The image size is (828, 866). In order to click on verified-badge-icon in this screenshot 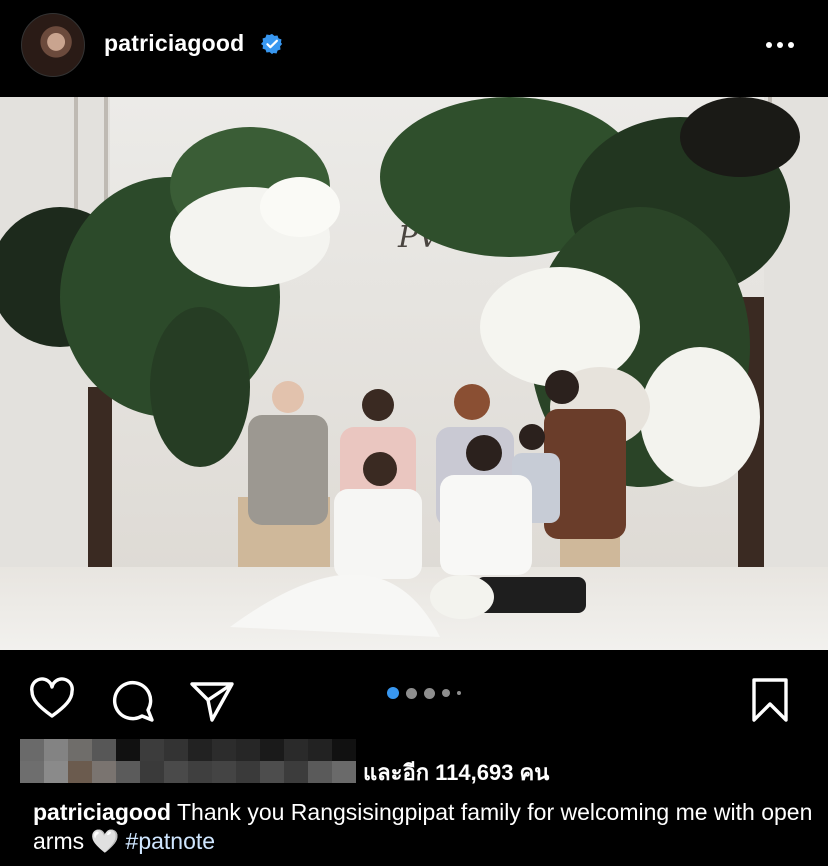, I will do `click(272, 44)`.